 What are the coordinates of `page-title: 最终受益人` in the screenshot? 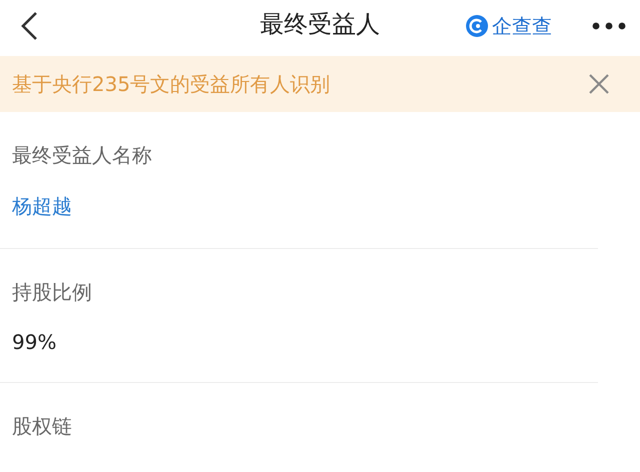 It's located at (320, 24).